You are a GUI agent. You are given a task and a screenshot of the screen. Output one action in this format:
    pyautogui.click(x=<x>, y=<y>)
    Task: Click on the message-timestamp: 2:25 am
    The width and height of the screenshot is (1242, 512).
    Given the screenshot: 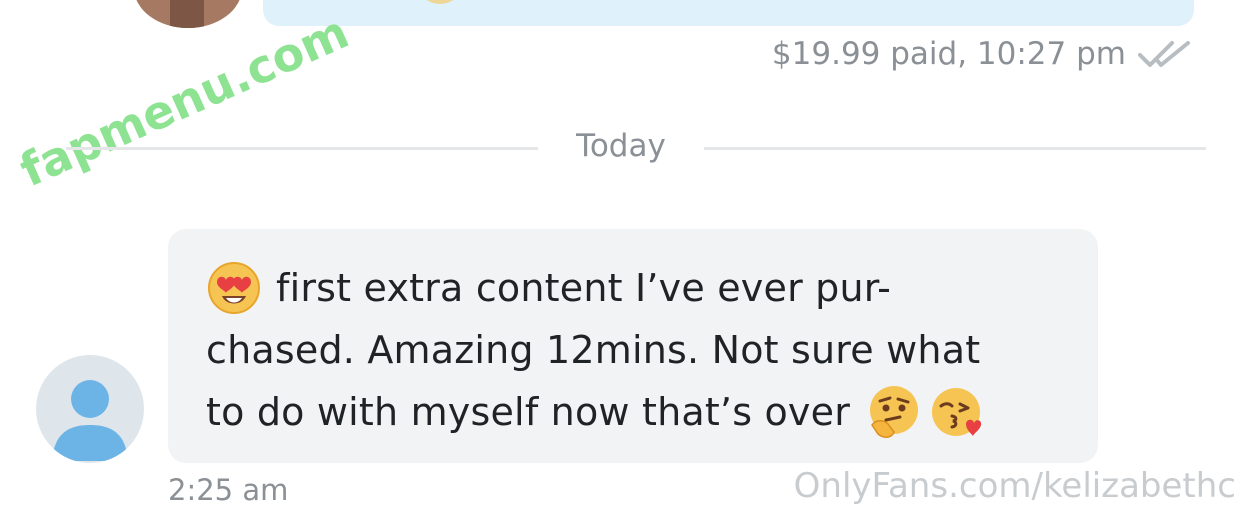 What is the action you would take?
    pyautogui.click(x=228, y=490)
    